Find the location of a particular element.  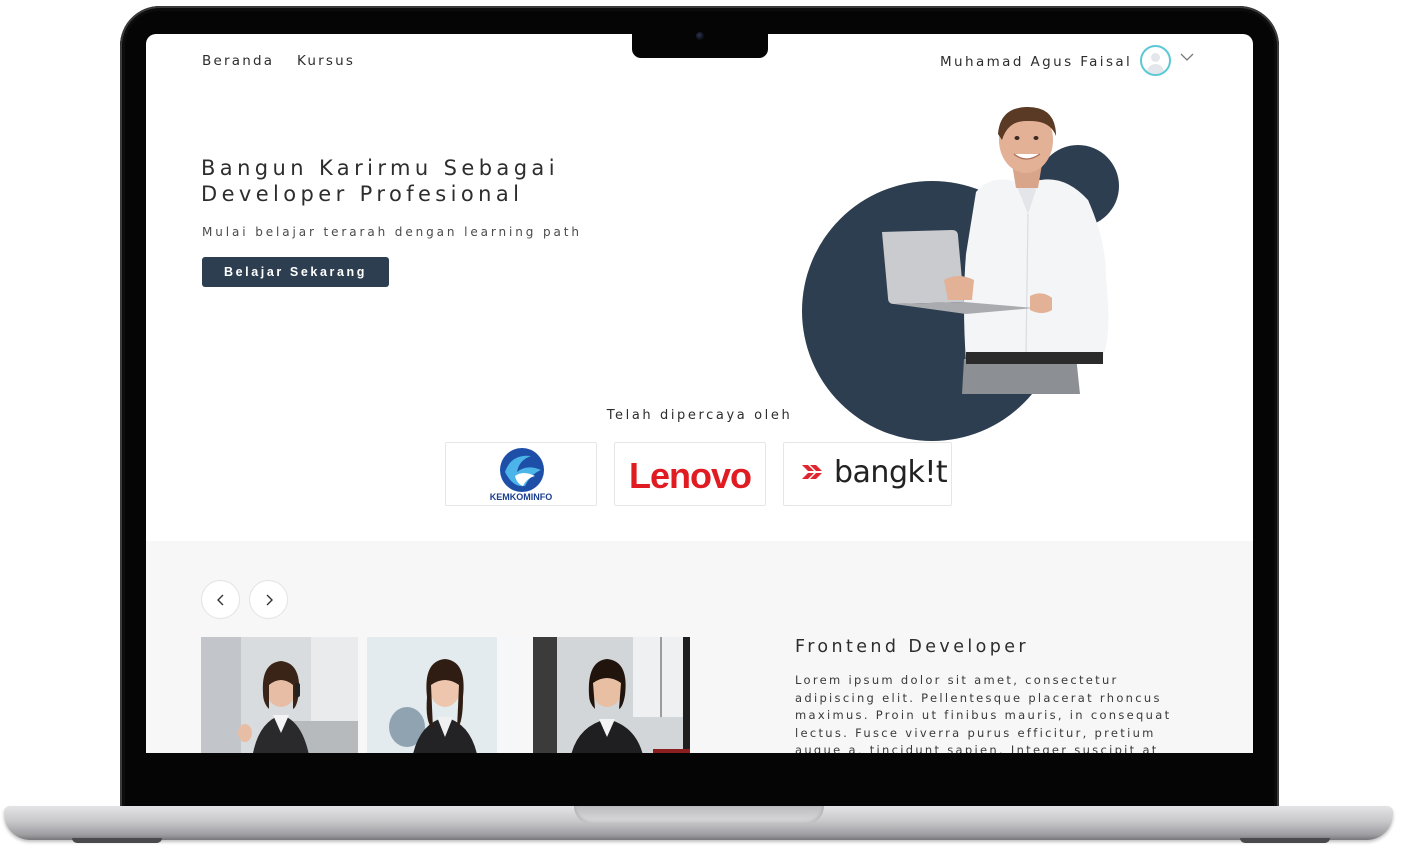

logo-bangkit: bangk!t is located at coordinates (867, 474).